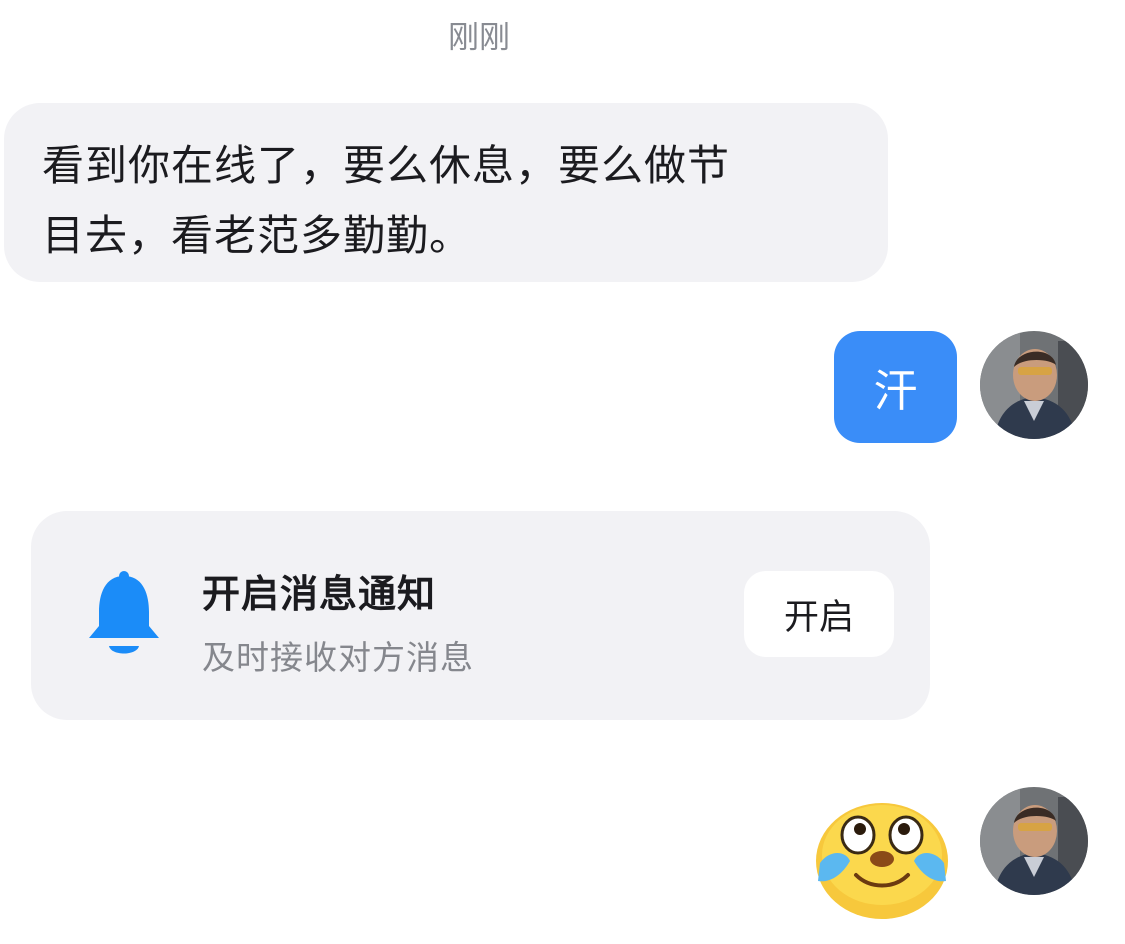 The width and height of the screenshot is (1125, 944). Describe the element at coordinates (479, 38) in the screenshot. I see `message-timestamp: 刚刚` at that location.